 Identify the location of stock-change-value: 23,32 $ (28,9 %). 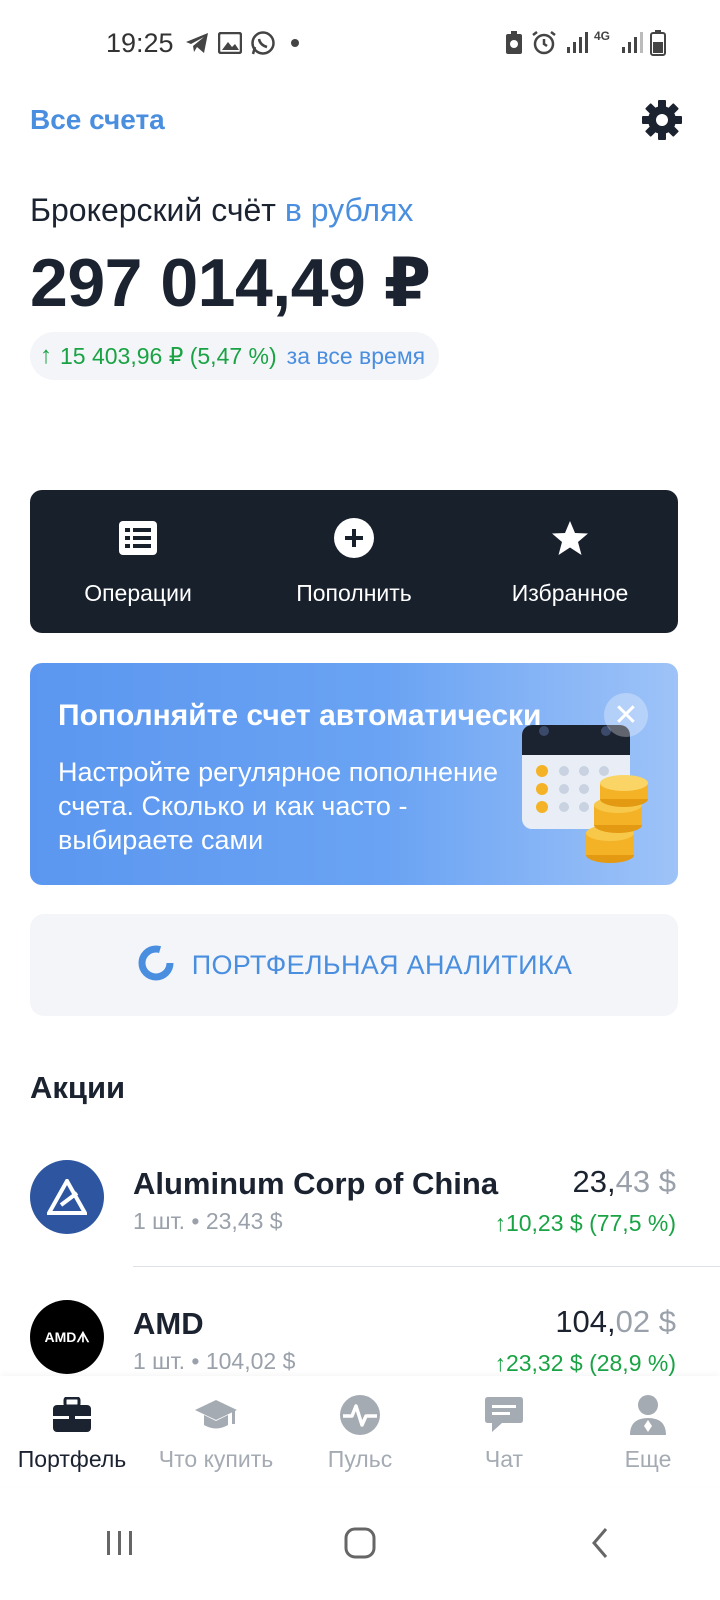
(590, 1363).